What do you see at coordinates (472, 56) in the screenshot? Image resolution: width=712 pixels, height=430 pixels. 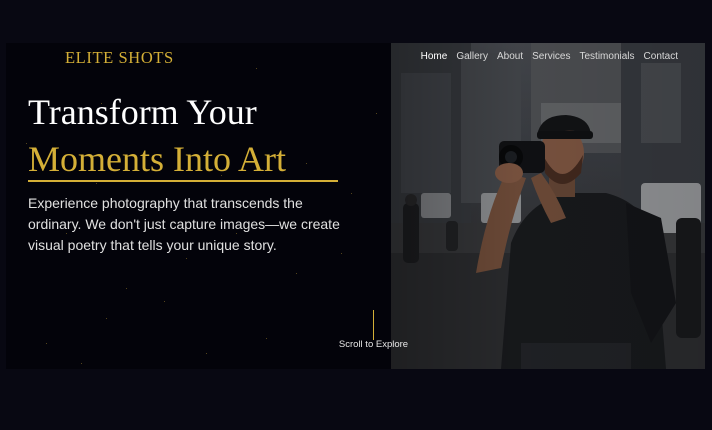 I see `nav-item-gallery: Gallery` at bounding box center [472, 56].